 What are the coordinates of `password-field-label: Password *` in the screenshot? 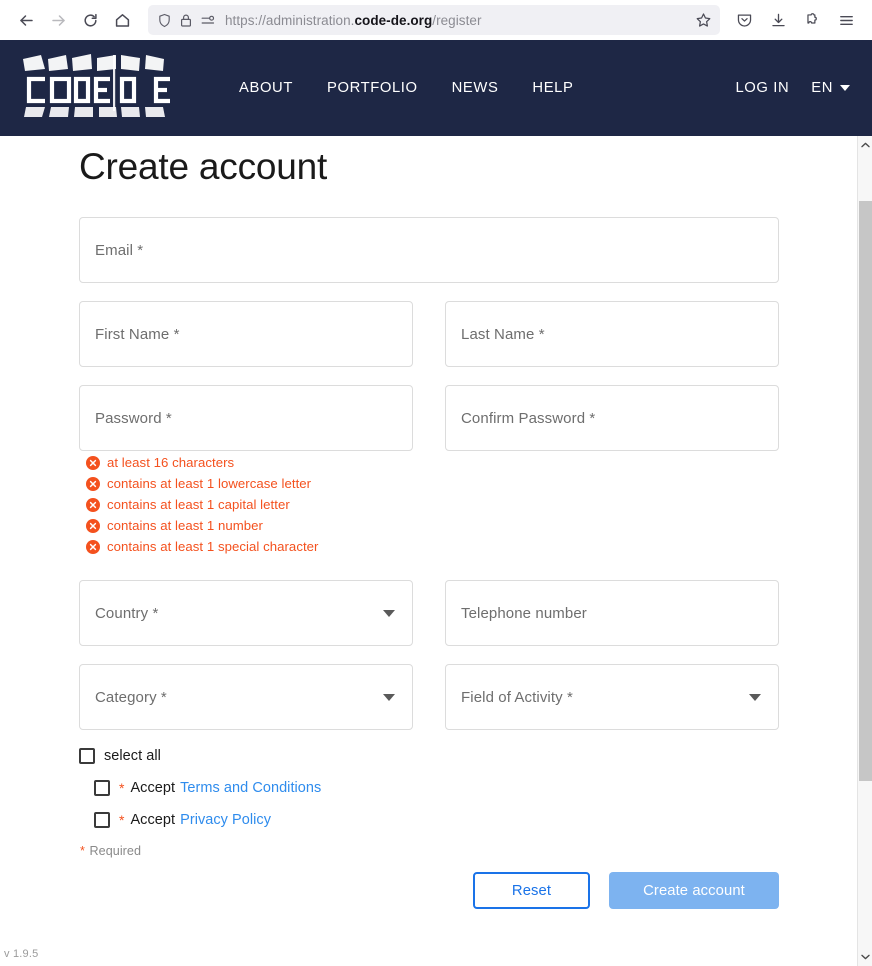 It's located at (133, 418).